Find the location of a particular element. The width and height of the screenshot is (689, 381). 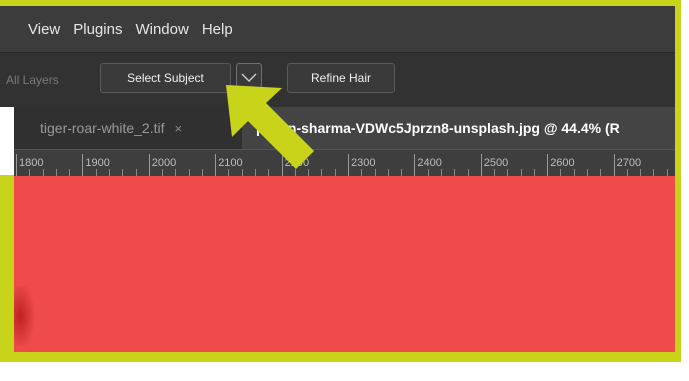

sample-all-layers-label: All Layers is located at coordinates (32, 80).